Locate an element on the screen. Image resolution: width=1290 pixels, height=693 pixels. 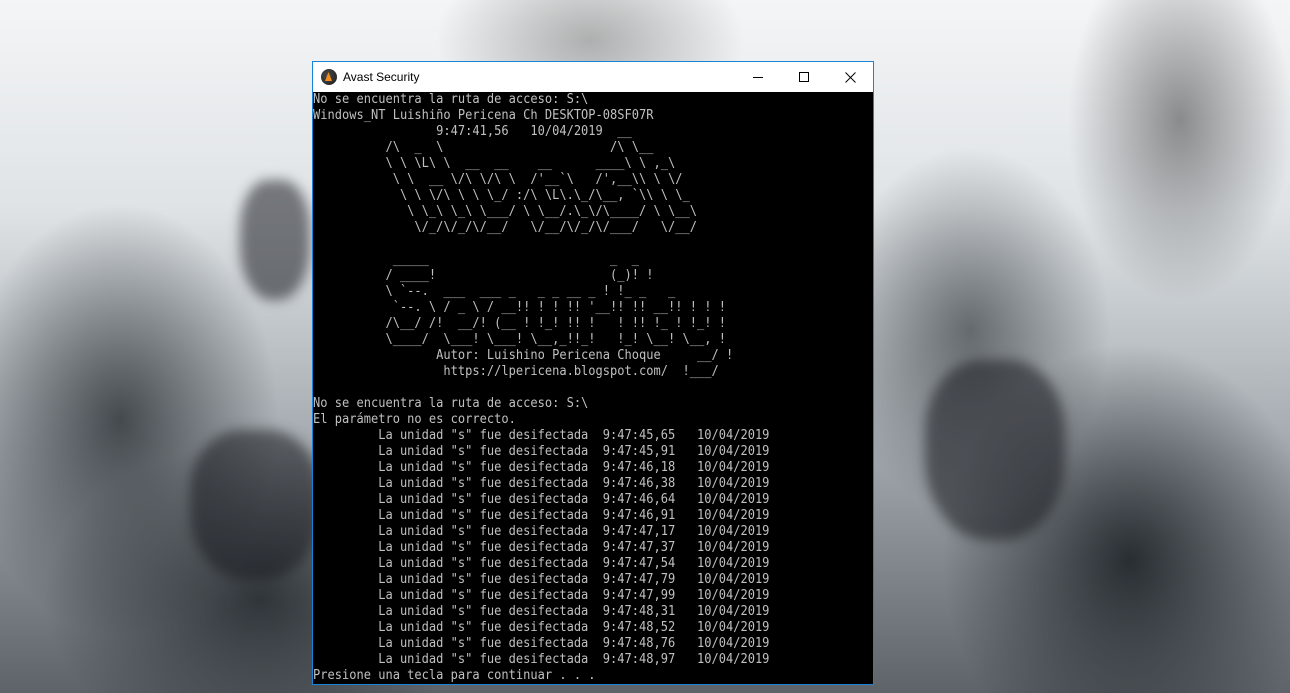
maximize-icon is located at coordinates (804, 77).